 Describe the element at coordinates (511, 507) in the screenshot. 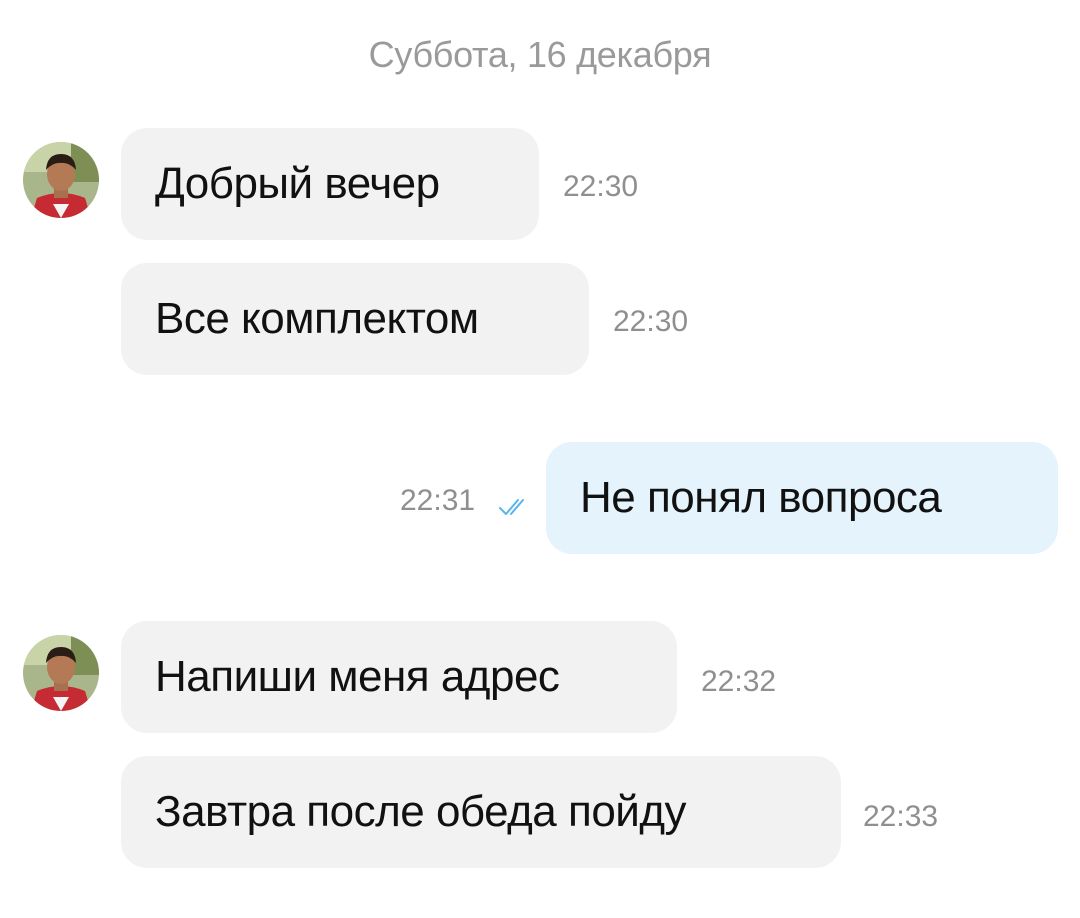

I see `double-check-icon` at that location.